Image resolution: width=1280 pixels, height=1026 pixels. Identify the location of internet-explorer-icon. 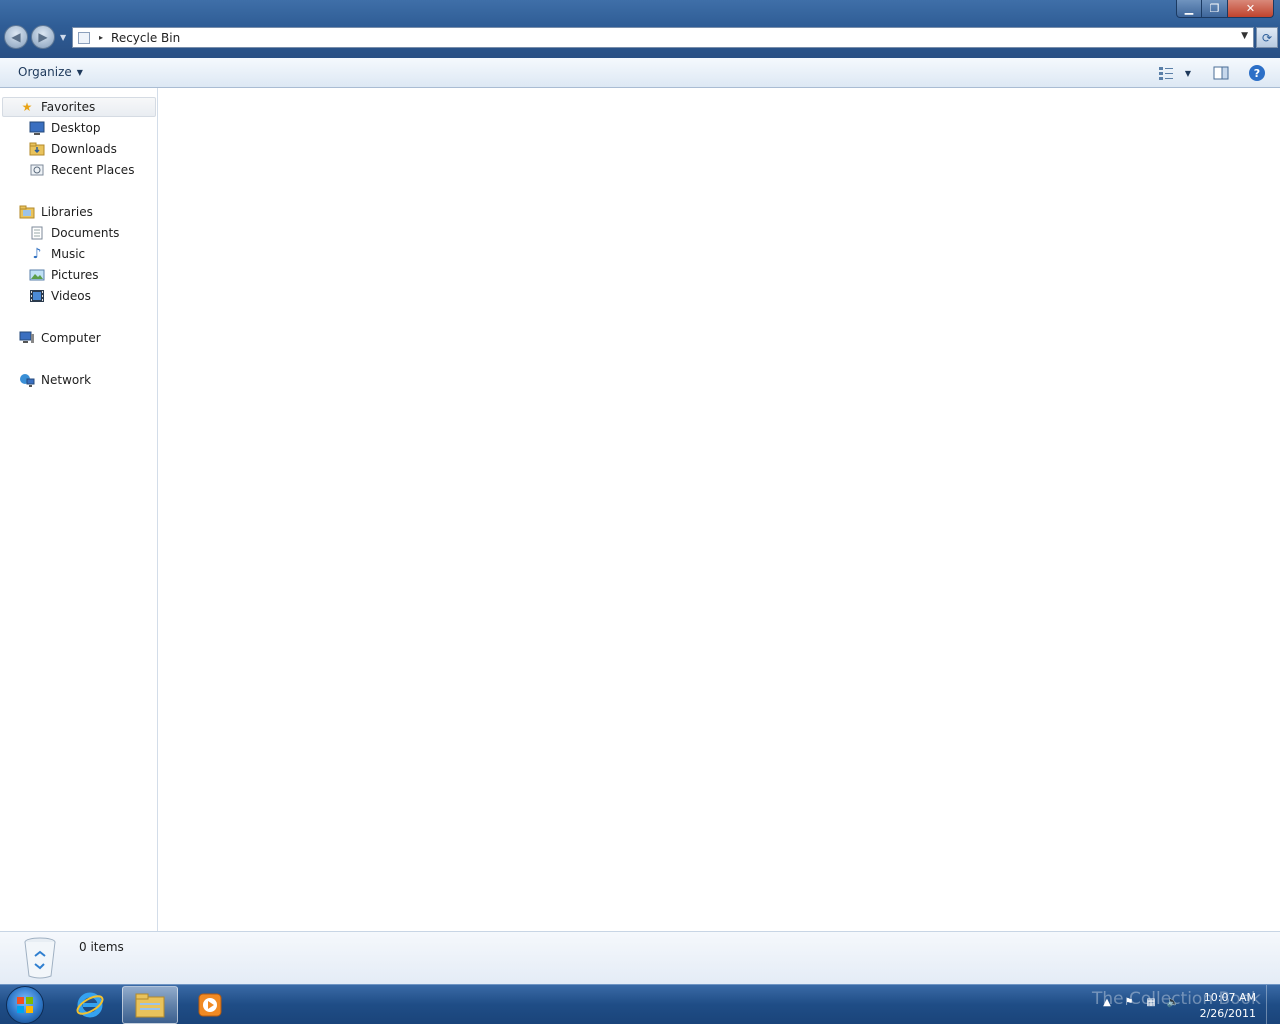
(90, 1005).